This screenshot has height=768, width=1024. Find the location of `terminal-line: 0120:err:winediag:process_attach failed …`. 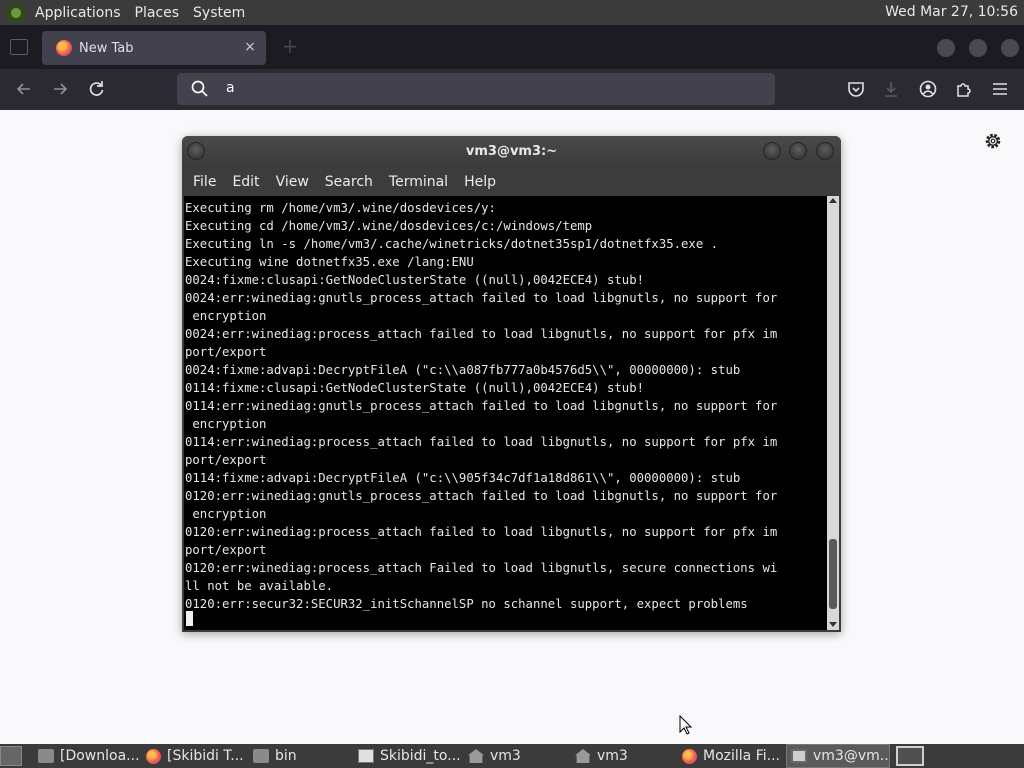

terminal-line: 0120:err:winediag:process_attach failed … is located at coordinates (481, 532).